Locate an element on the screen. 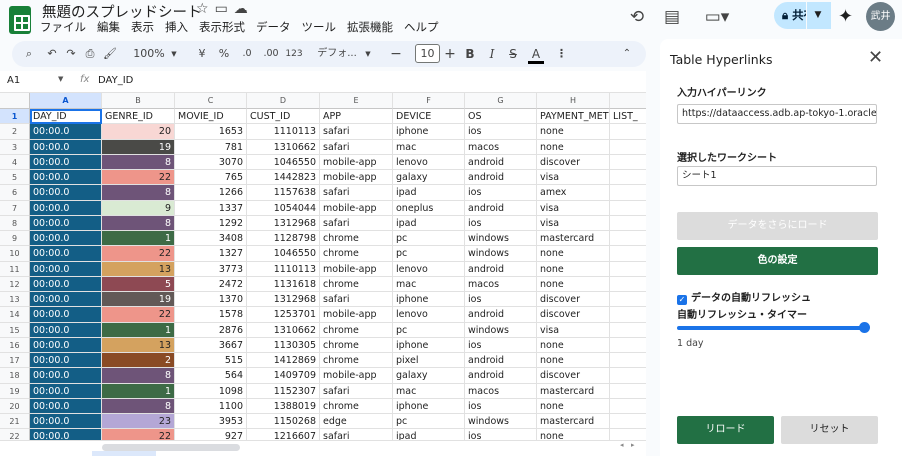 The width and height of the screenshot is (902, 456). zoom-select: 100% is located at coordinates (149, 54).